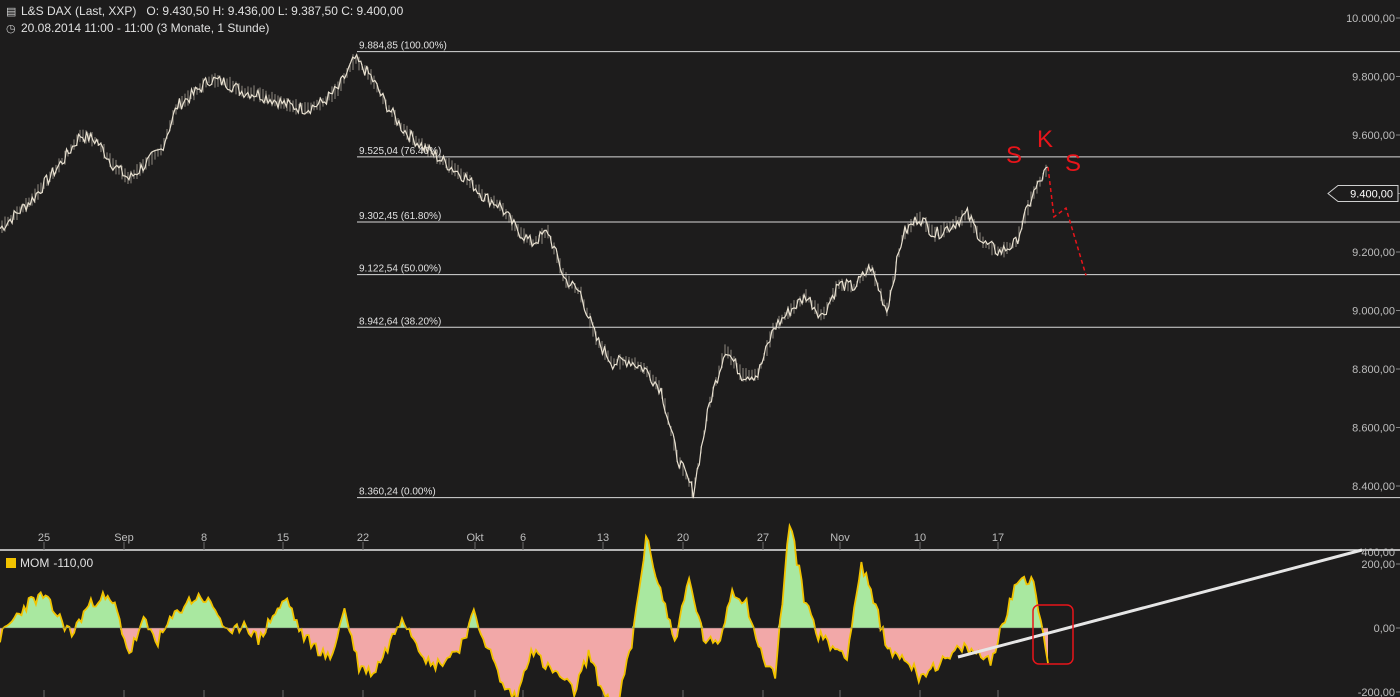 This screenshot has width=1400, height=697. I want to click on x-tick-label: 15, so click(283, 538).